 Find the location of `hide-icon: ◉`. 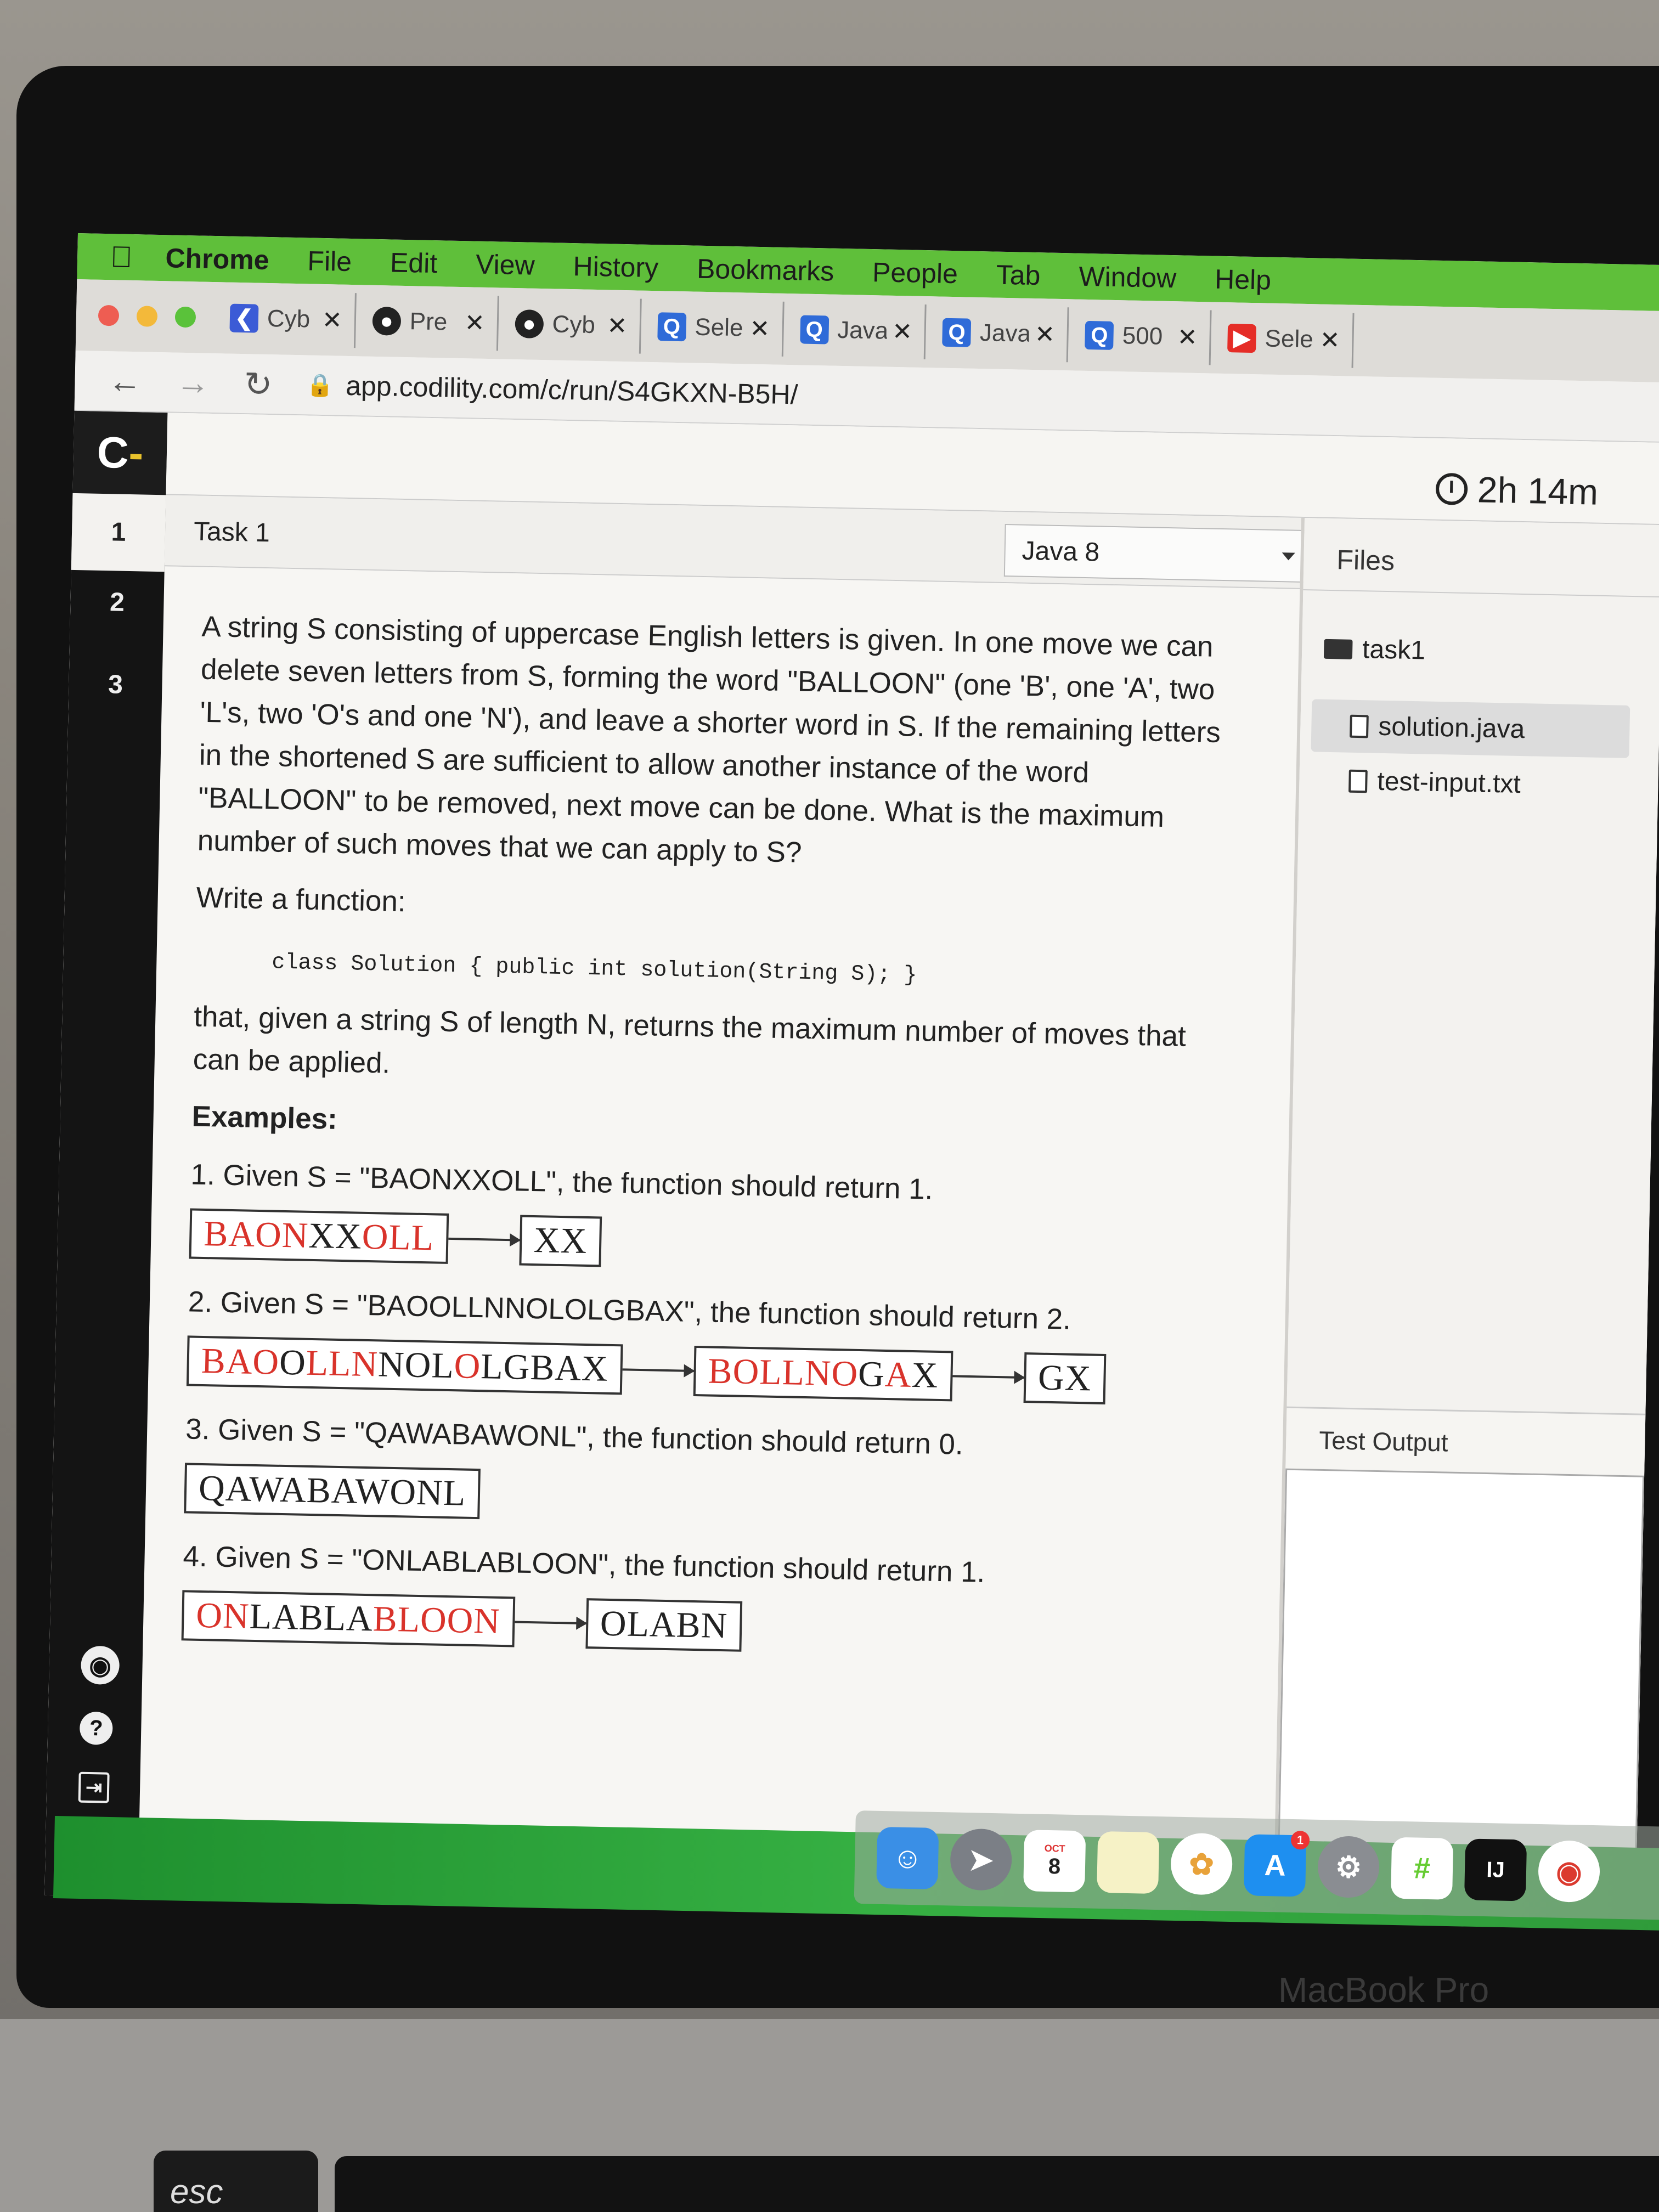

hide-icon: ◉ is located at coordinates (100, 1665).